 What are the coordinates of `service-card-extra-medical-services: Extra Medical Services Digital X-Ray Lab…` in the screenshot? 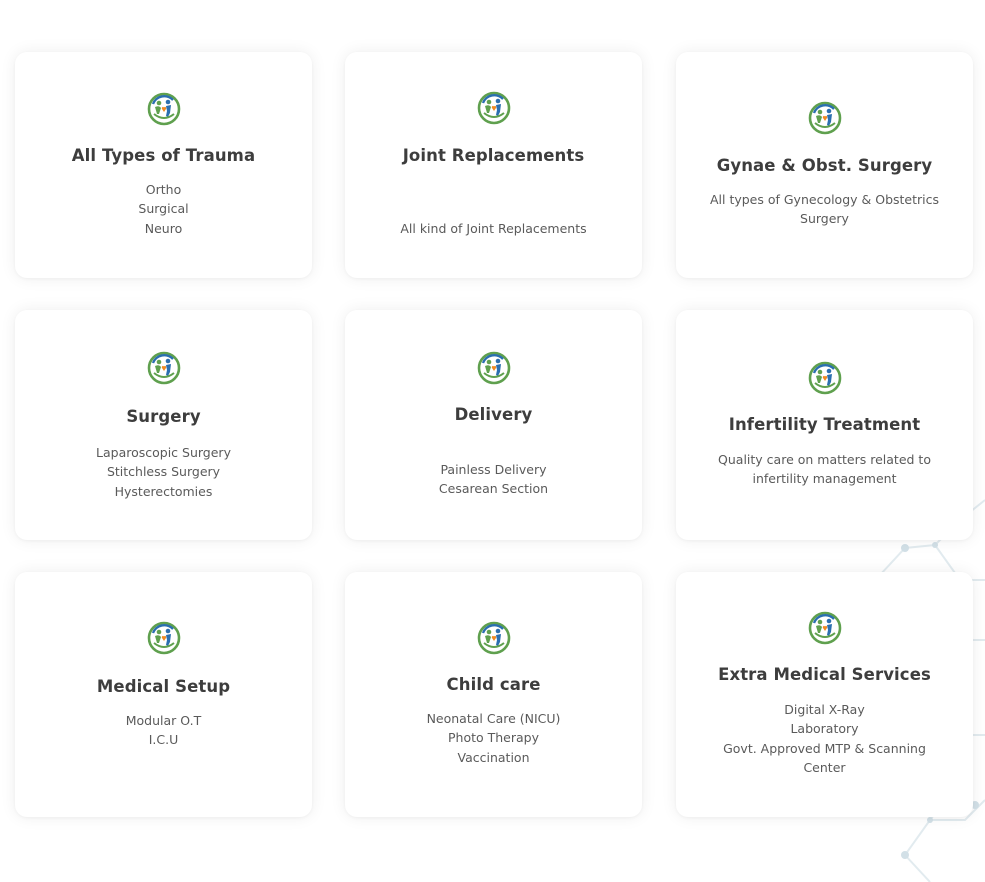 It's located at (824, 694).